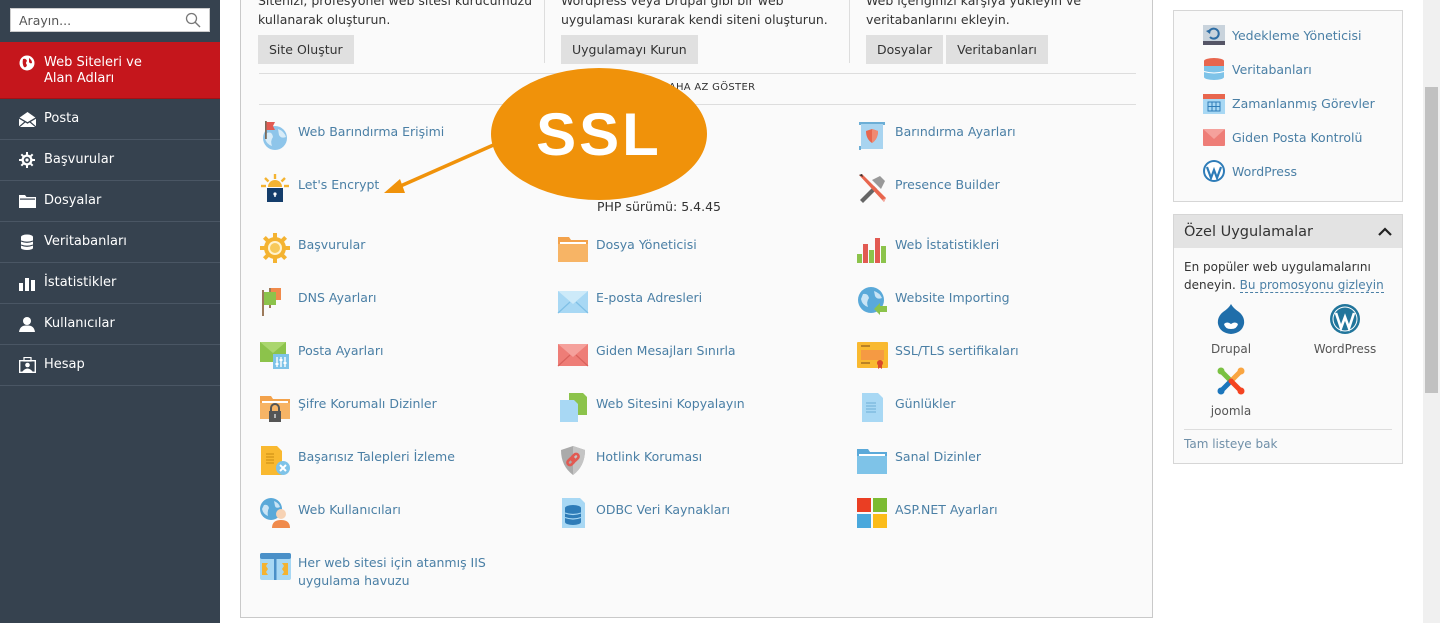 Image resolution: width=1440 pixels, height=623 pixels. Describe the element at coordinates (332, 244) in the screenshot. I see `tool-label: Başvurular` at that location.